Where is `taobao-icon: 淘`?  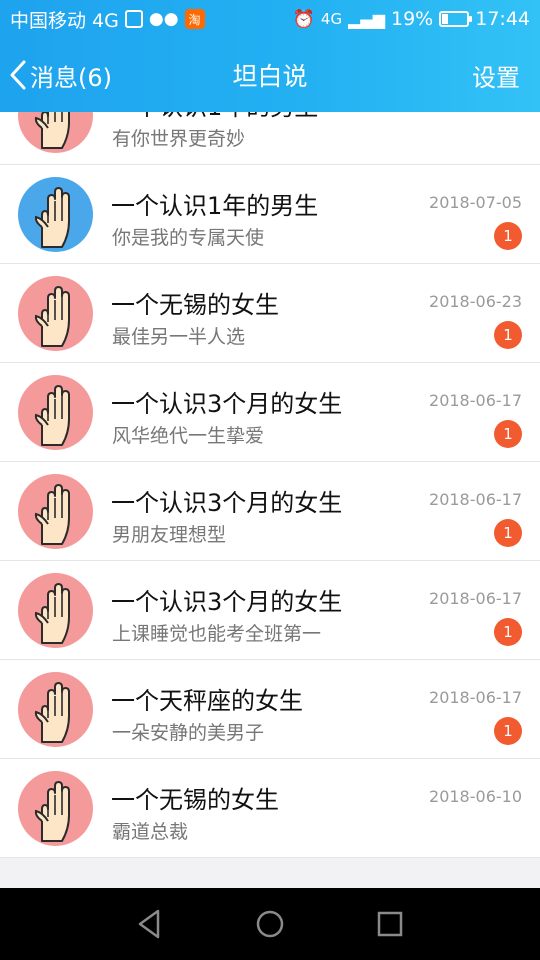 taobao-icon: 淘 is located at coordinates (194, 19).